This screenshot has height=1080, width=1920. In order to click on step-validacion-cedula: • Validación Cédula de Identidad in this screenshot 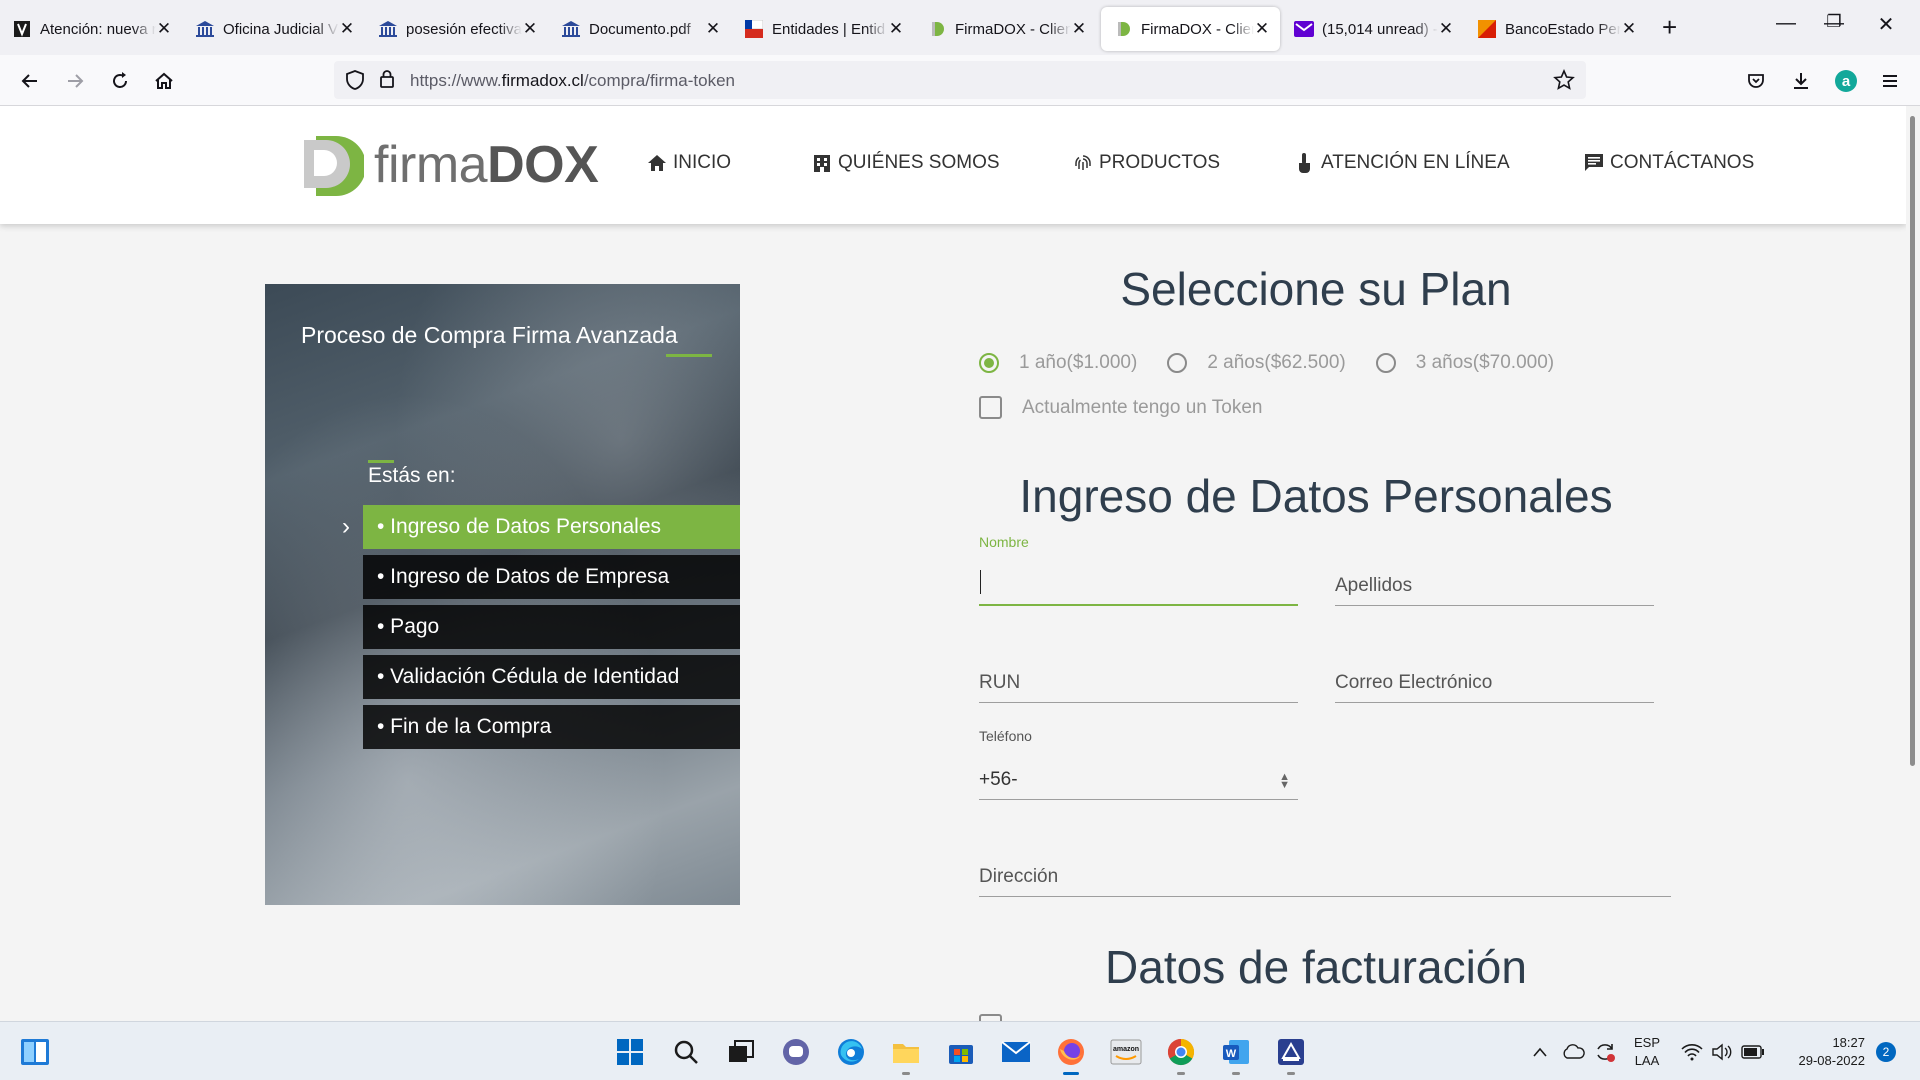, I will do `click(551, 677)`.